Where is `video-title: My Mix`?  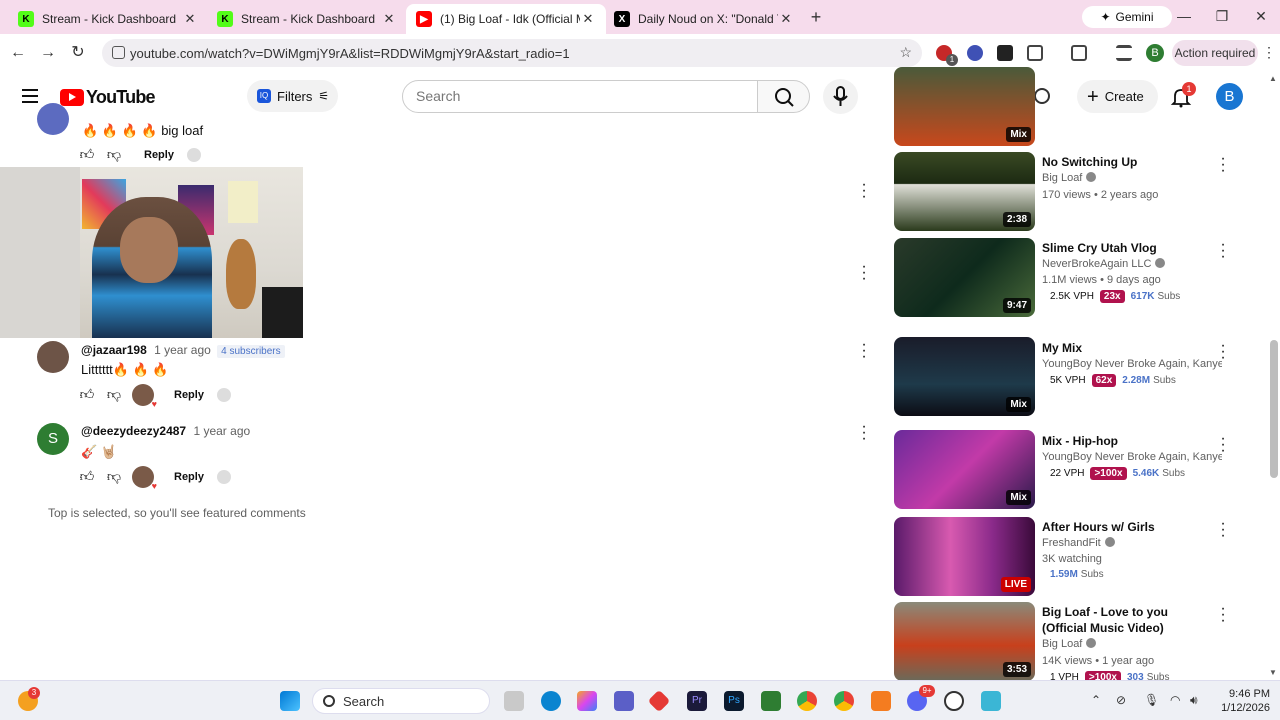 video-title: My Mix is located at coordinates (1122, 348).